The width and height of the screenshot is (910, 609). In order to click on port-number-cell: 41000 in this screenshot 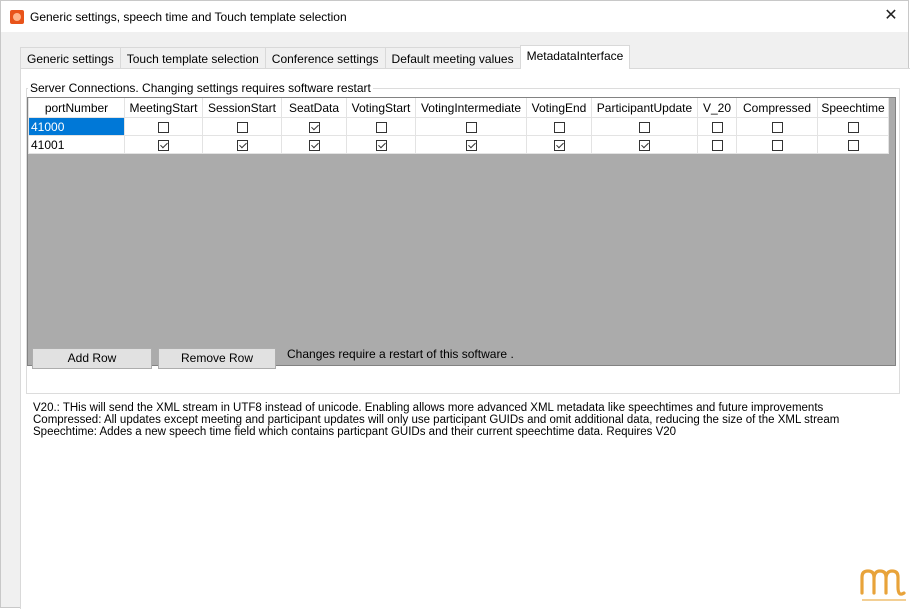, I will do `click(76, 126)`.